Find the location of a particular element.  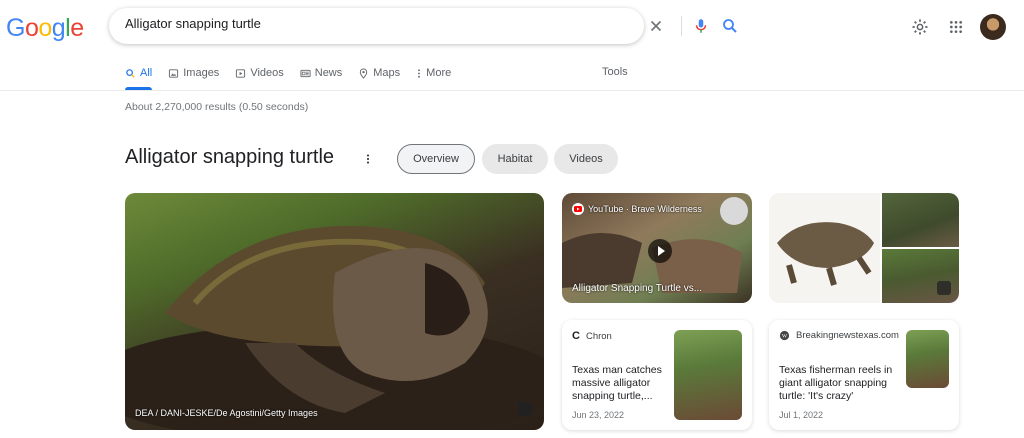

news-icon is located at coordinates (305, 73).